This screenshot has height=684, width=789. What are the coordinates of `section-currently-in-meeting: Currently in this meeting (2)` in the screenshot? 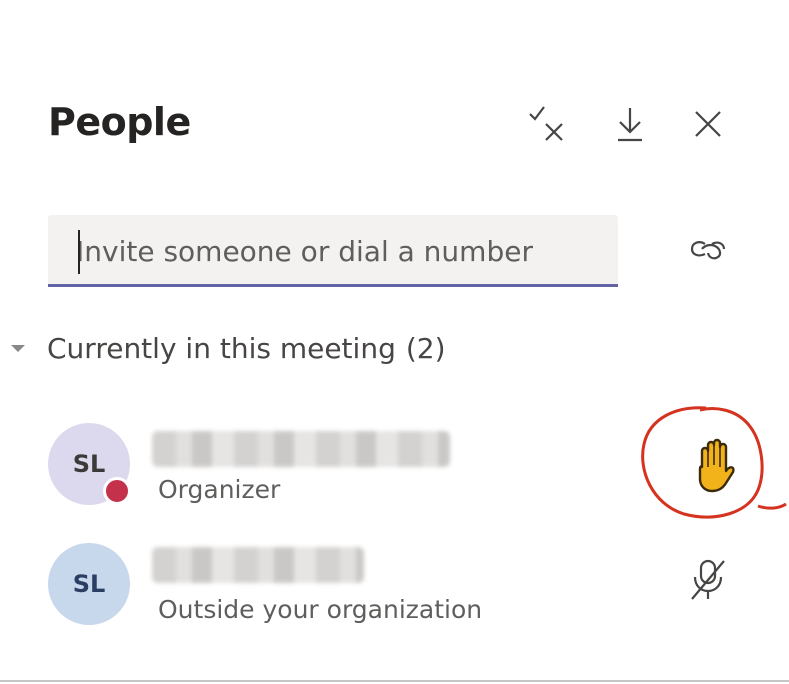 It's located at (223, 348).